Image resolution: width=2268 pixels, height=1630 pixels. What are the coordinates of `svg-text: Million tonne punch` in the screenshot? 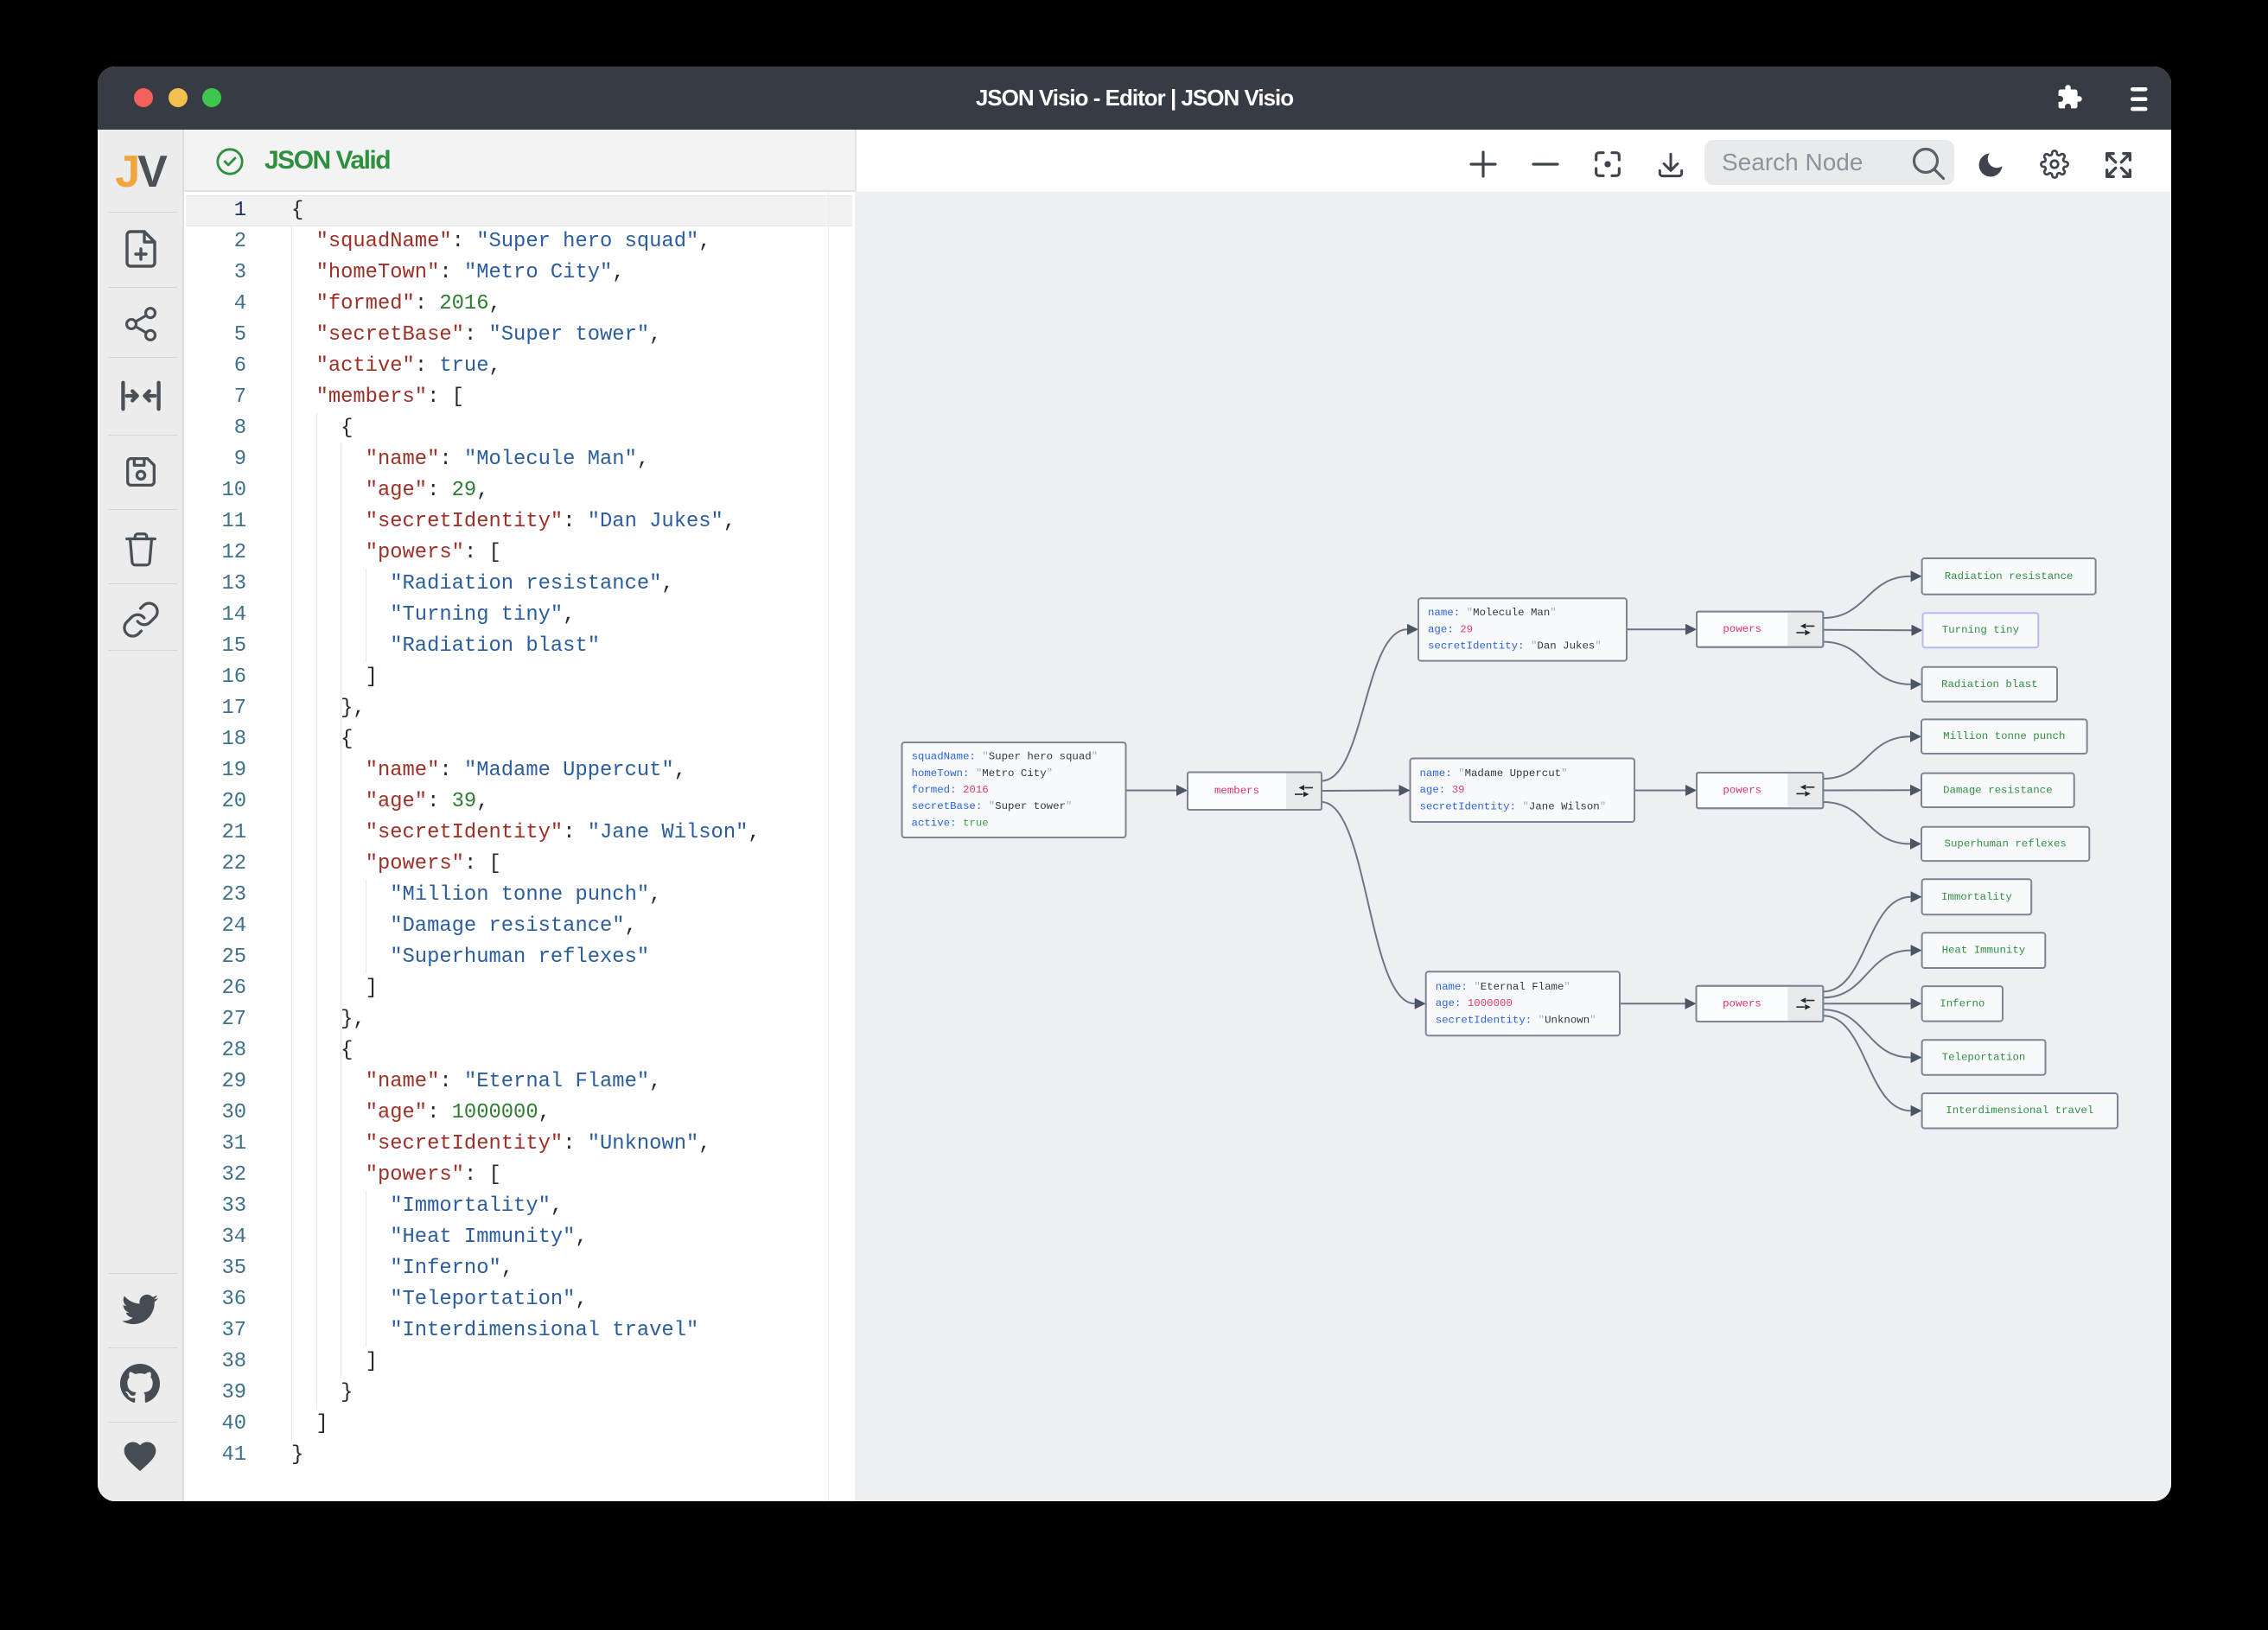 It's located at (2004, 736).